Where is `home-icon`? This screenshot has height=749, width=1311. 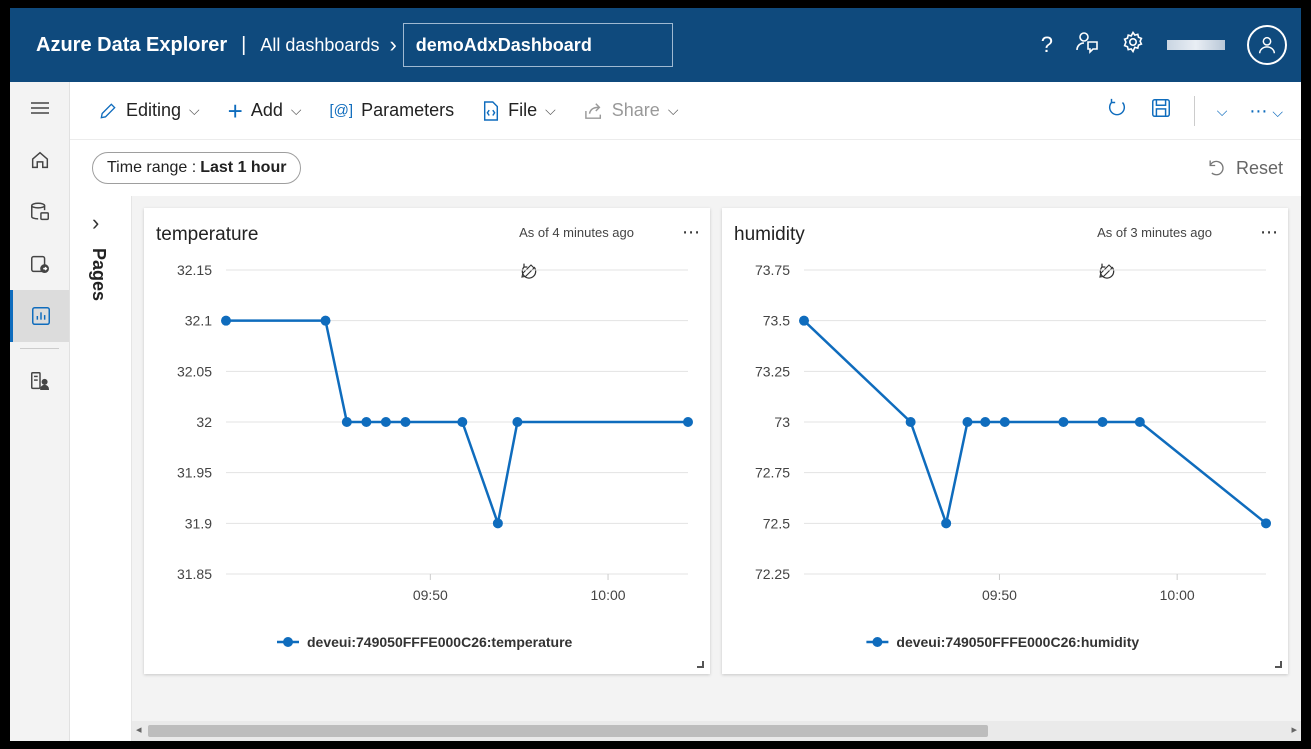
home-icon is located at coordinates (39, 160).